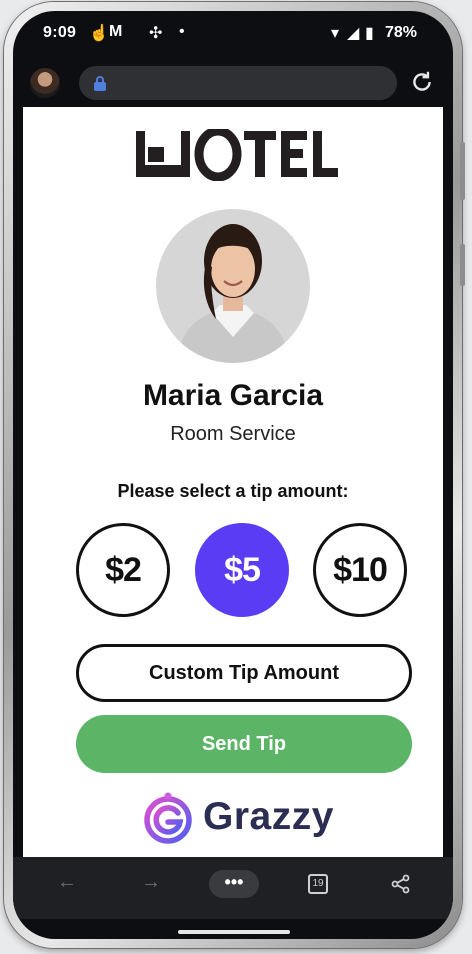  Describe the element at coordinates (100, 83) in the screenshot. I see `lock-icon` at that location.